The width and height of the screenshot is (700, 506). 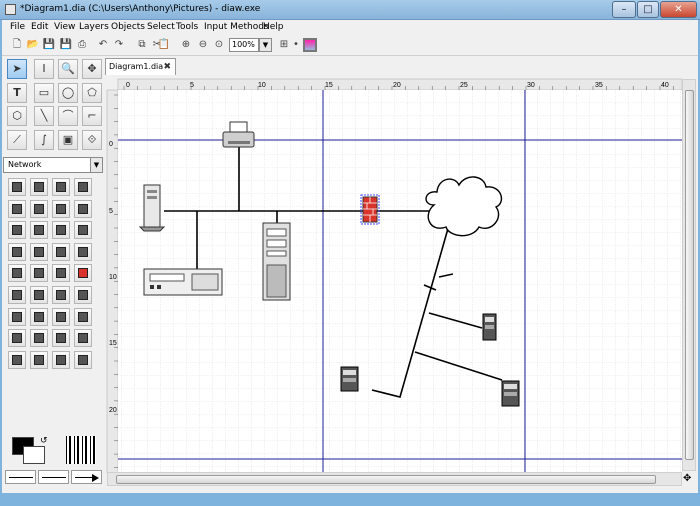 What do you see at coordinates (17, 230) in the screenshot?
I see `rack-shape-icon` at bounding box center [17, 230].